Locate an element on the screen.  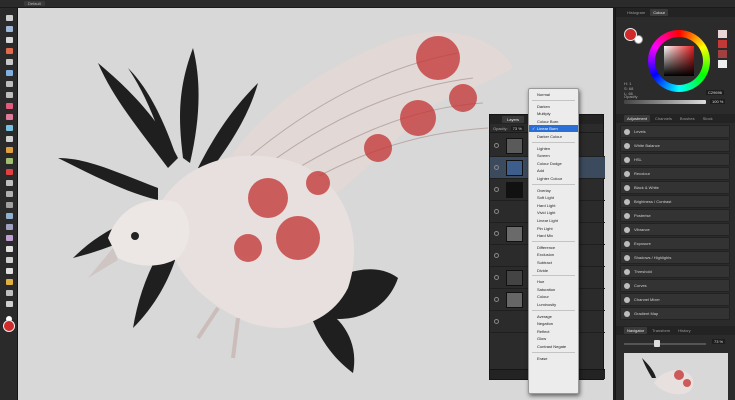
saturation-lightness-square is located at coordinates (679, 61).